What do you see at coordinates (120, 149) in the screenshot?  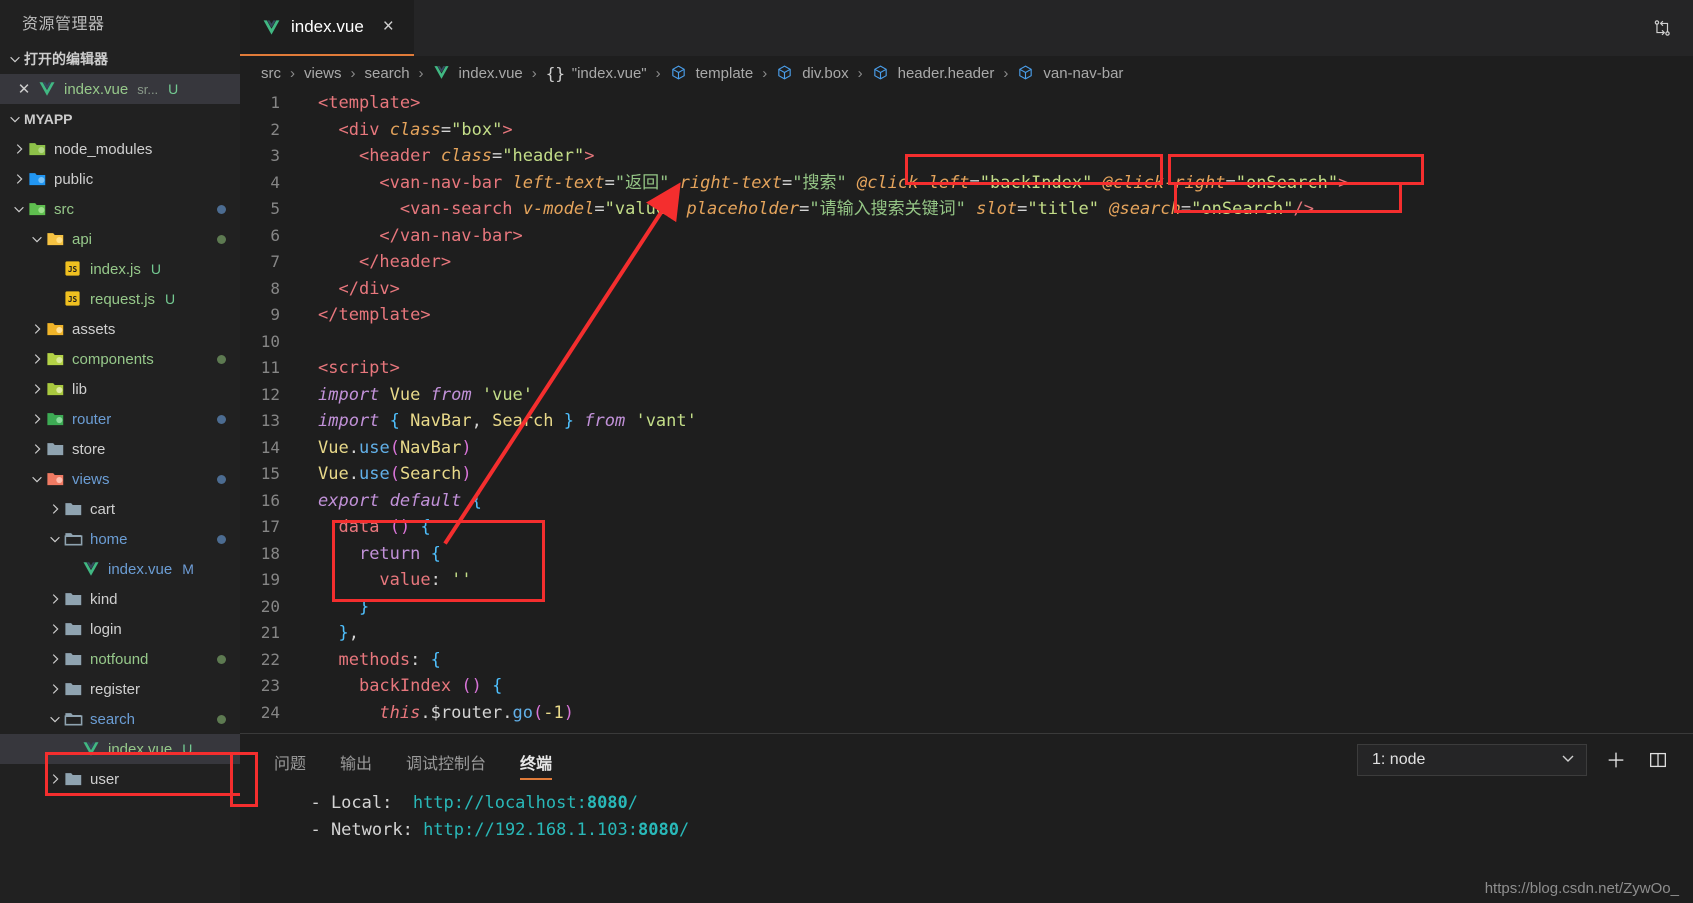 I see `tree-item-node-modules: node_modules` at bounding box center [120, 149].